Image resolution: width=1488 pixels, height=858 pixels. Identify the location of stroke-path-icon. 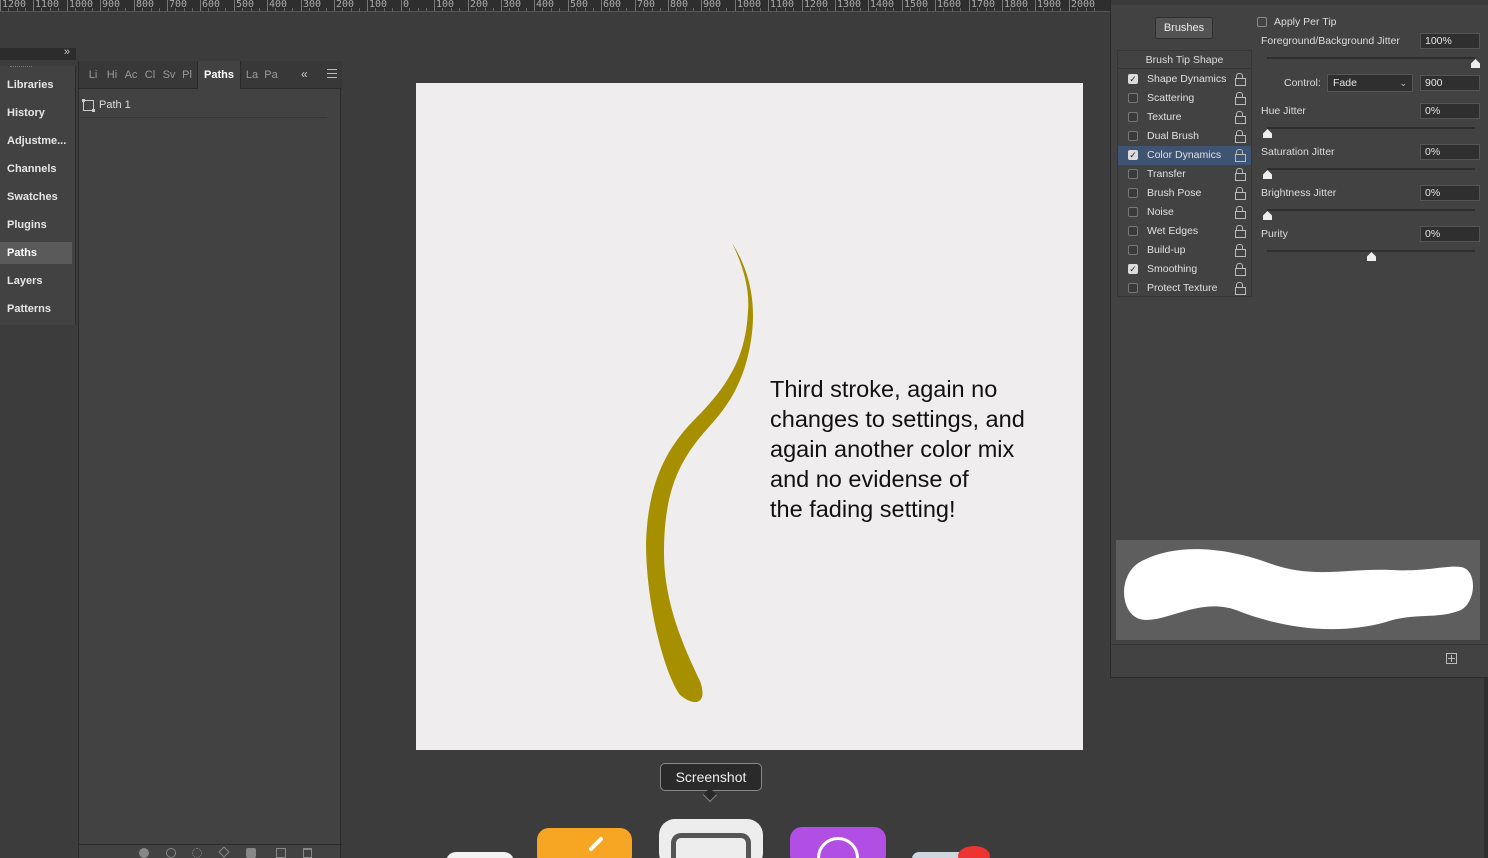
(171, 853).